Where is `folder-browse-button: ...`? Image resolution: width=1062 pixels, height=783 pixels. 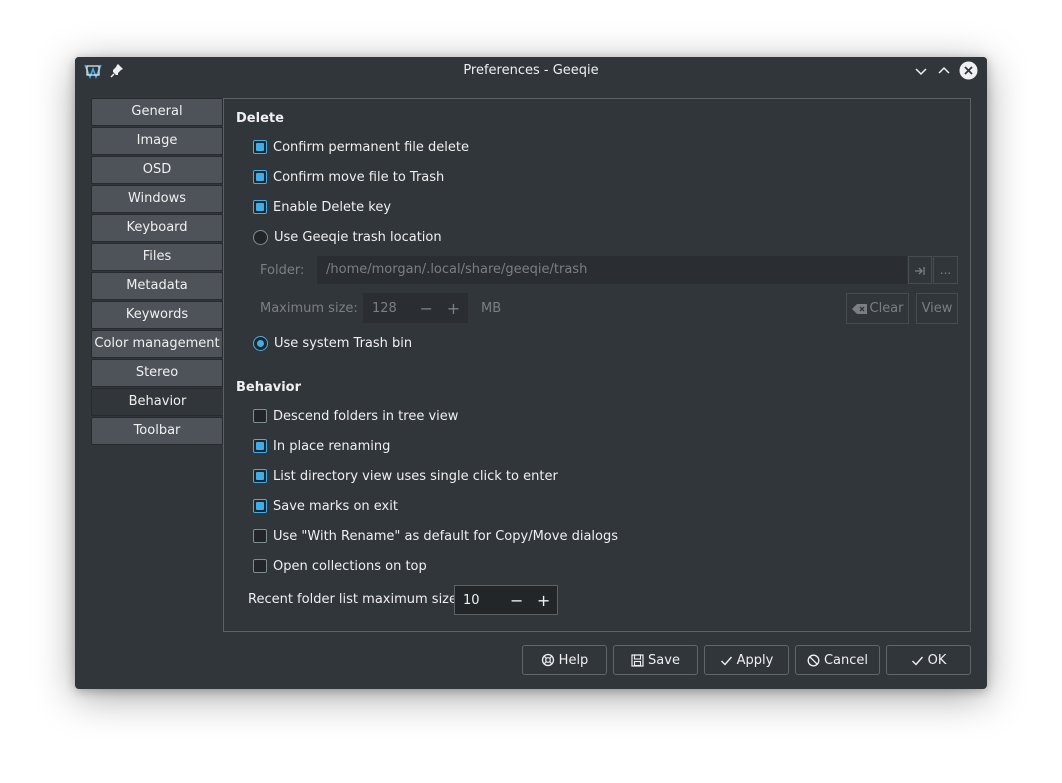 folder-browse-button: ... is located at coordinates (945, 270).